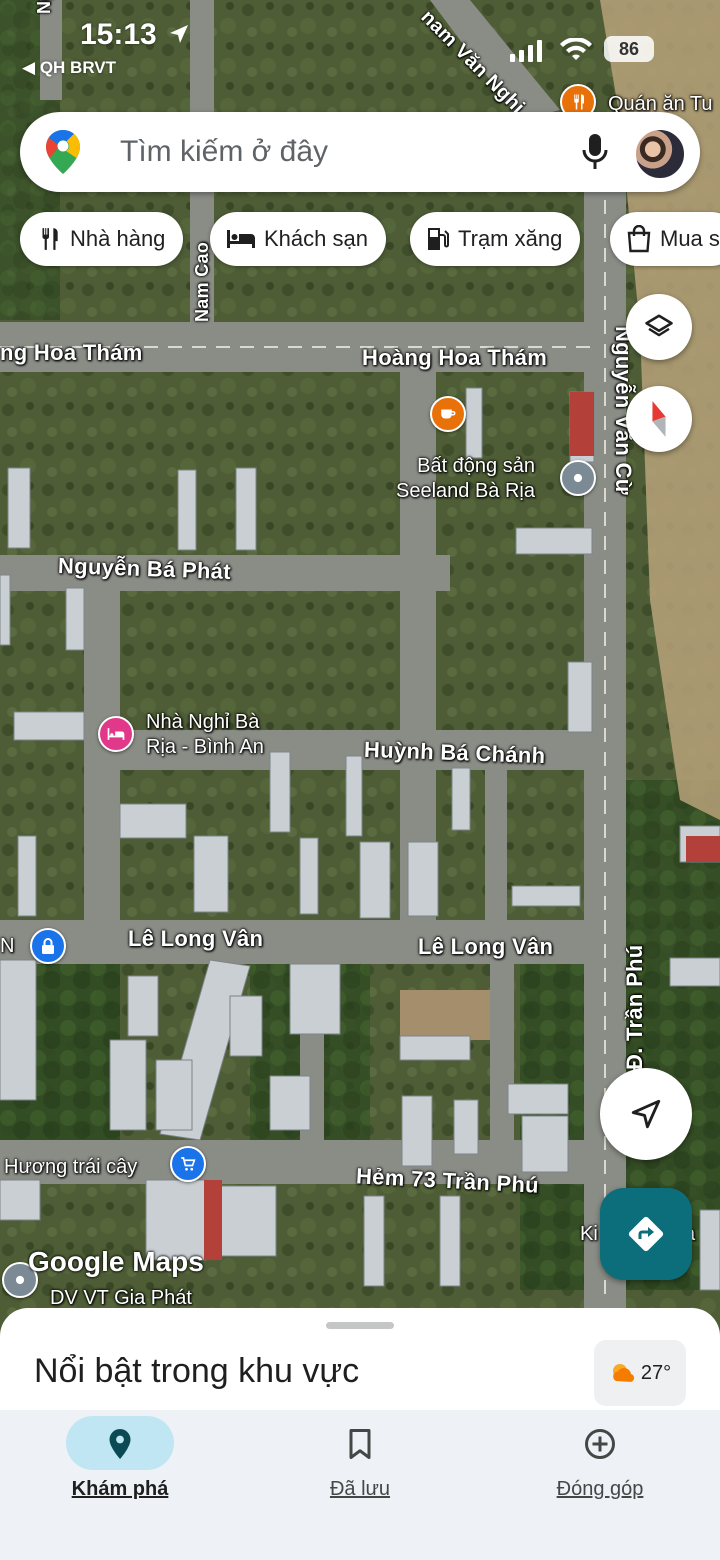 This screenshot has width=720, height=1560. I want to click on status-time: 15:13, so click(135, 35).